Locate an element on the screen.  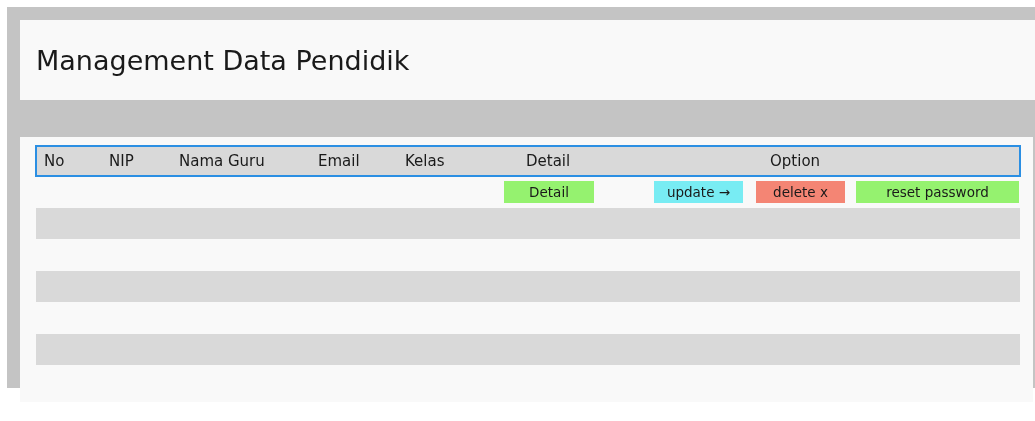
action-button: reset password is located at coordinates (937, 192).